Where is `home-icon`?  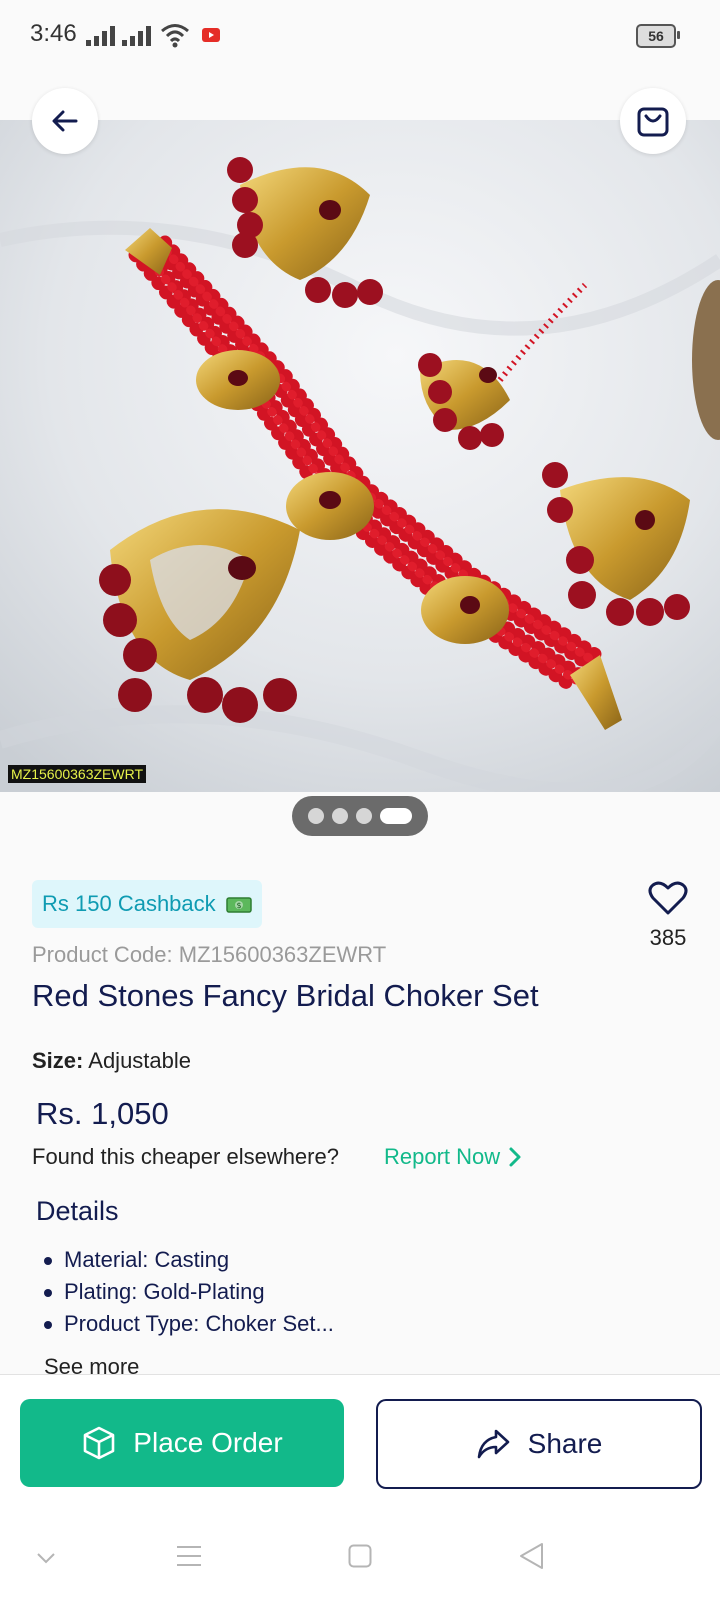
home-icon is located at coordinates (360, 1556).